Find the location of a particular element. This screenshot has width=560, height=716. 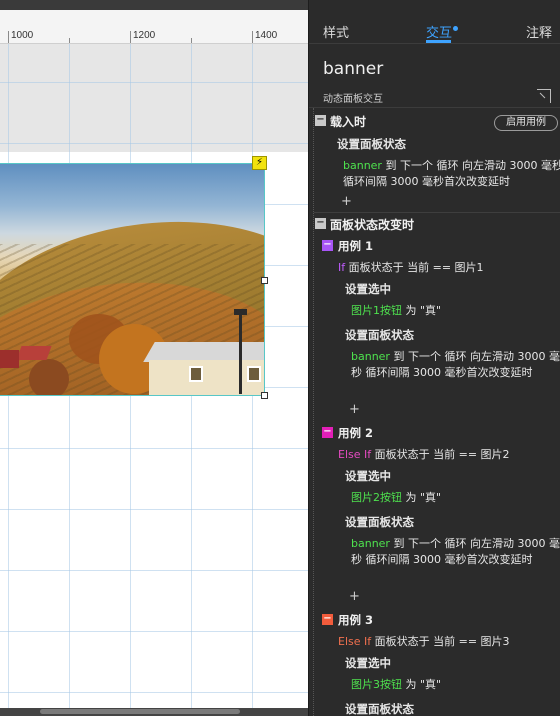

ruler-label: 1000 is located at coordinates (22, 35).